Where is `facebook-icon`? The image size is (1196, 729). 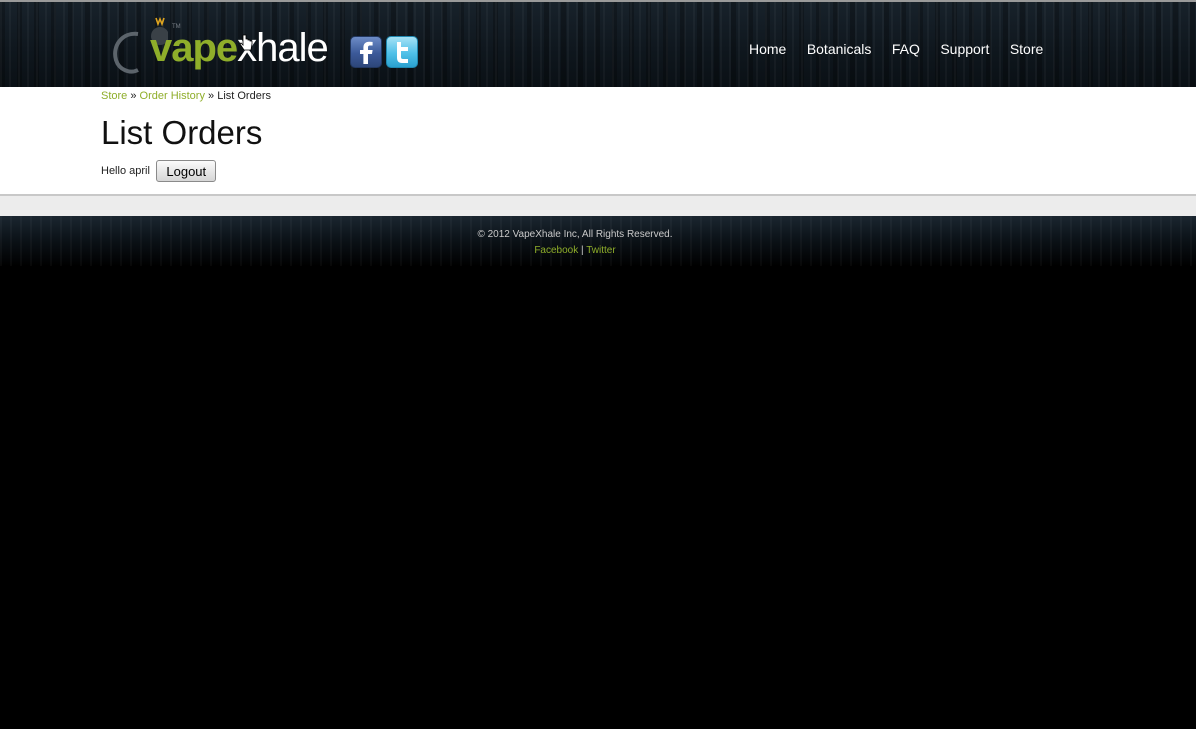
facebook-icon is located at coordinates (366, 52).